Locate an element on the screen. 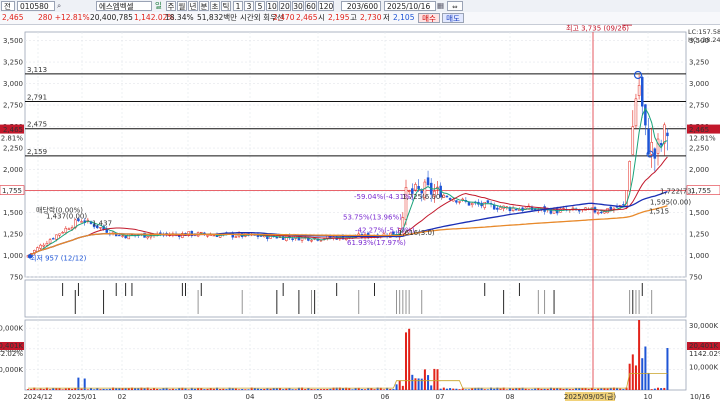  interval-10: 10 is located at coordinates (272, 6).